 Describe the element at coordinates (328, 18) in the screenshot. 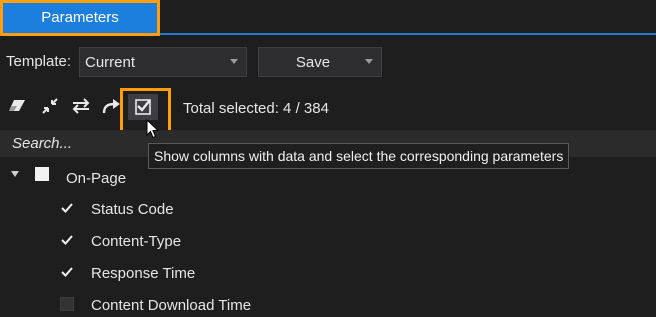

I see `tab-strip: Parameters` at that location.